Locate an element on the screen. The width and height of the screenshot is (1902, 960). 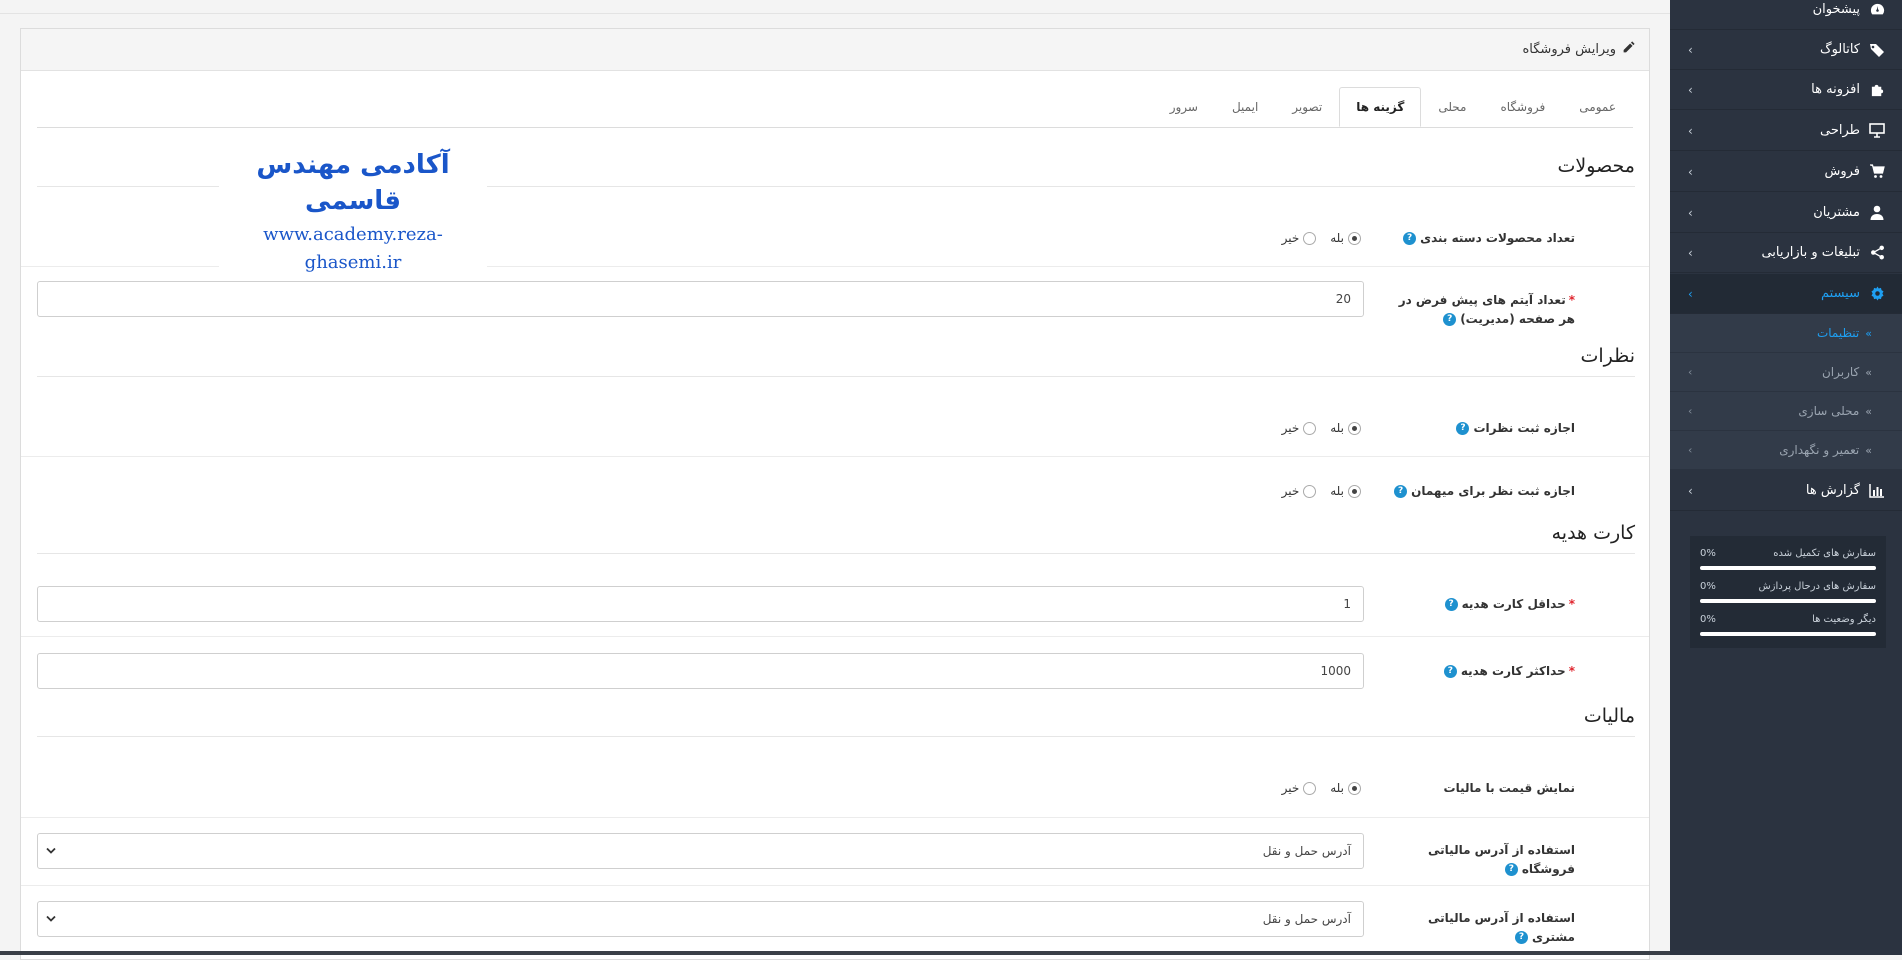
sidebar-subitem-localisation: » محلی سازی › is located at coordinates (1786, 411).